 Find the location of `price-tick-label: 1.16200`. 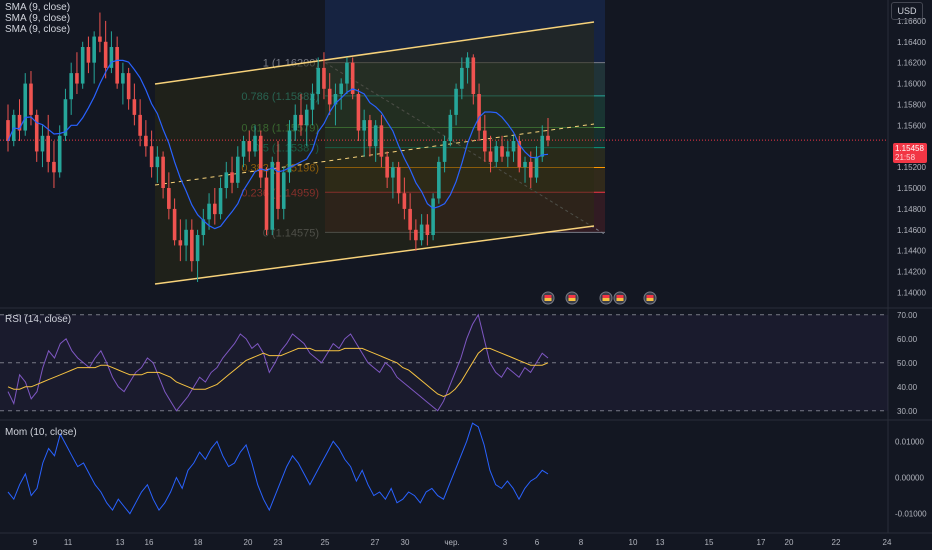

price-tick-label: 1.16200 is located at coordinates (911, 63).